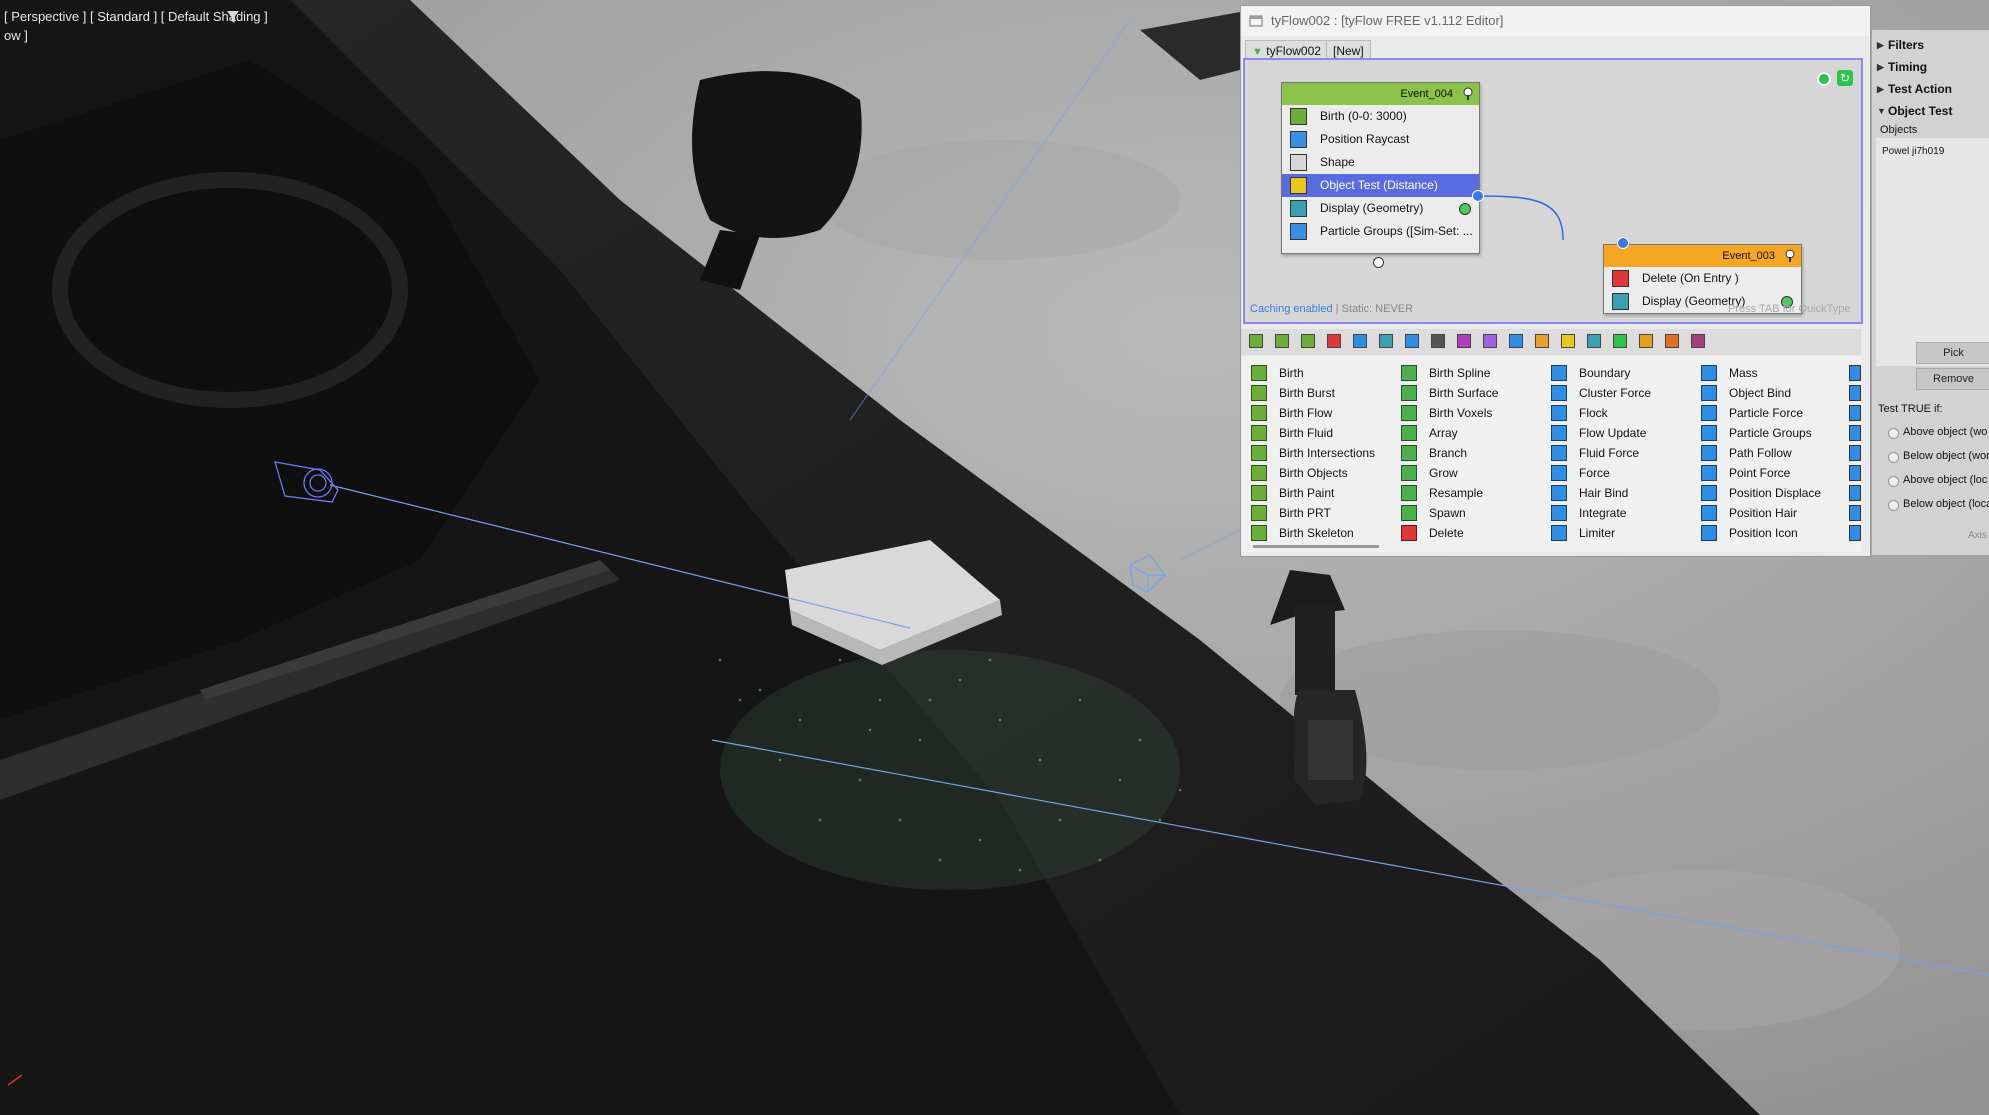 The height and width of the screenshot is (1115, 1989). What do you see at coordinates (1380, 208) in the screenshot?
I see `operator-display: Display (Geometry)` at bounding box center [1380, 208].